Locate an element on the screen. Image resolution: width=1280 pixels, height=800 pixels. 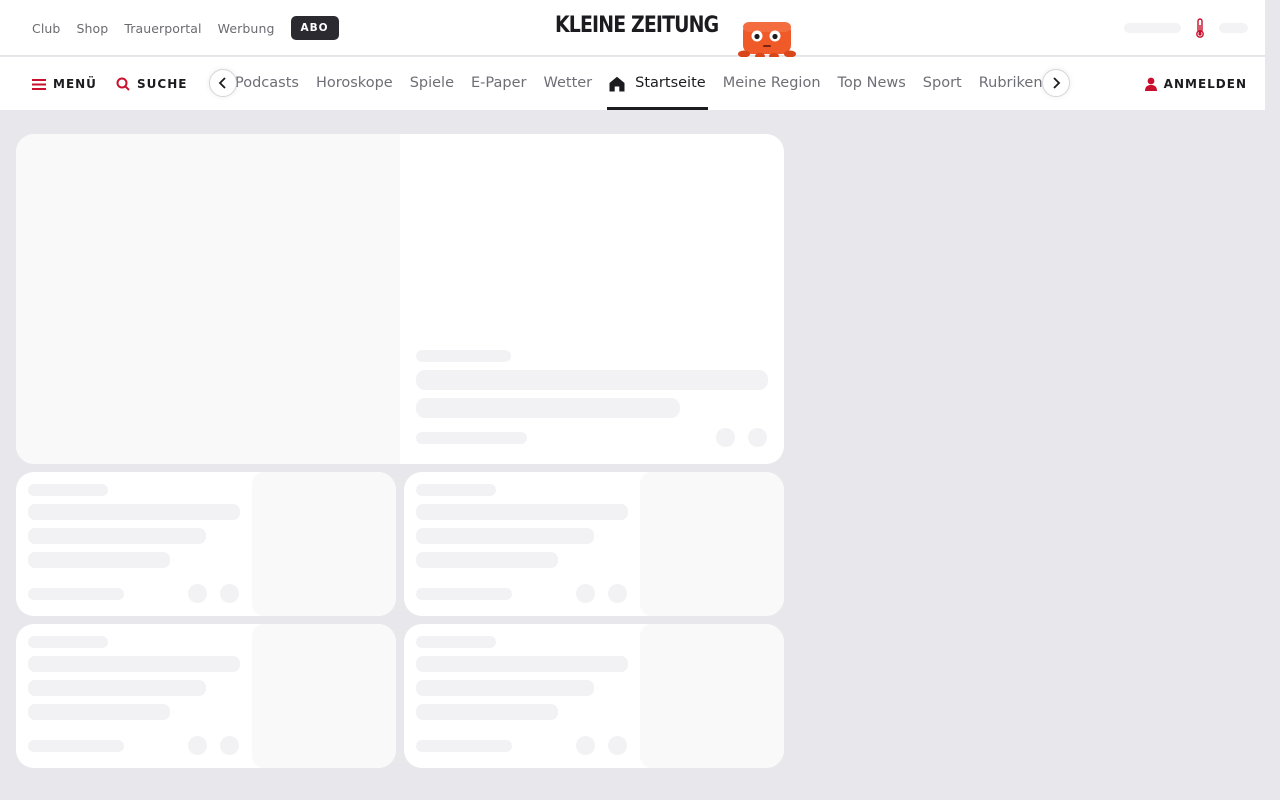
top-links: Club Shop Trauerportal Werbung ABO is located at coordinates (185, 28).